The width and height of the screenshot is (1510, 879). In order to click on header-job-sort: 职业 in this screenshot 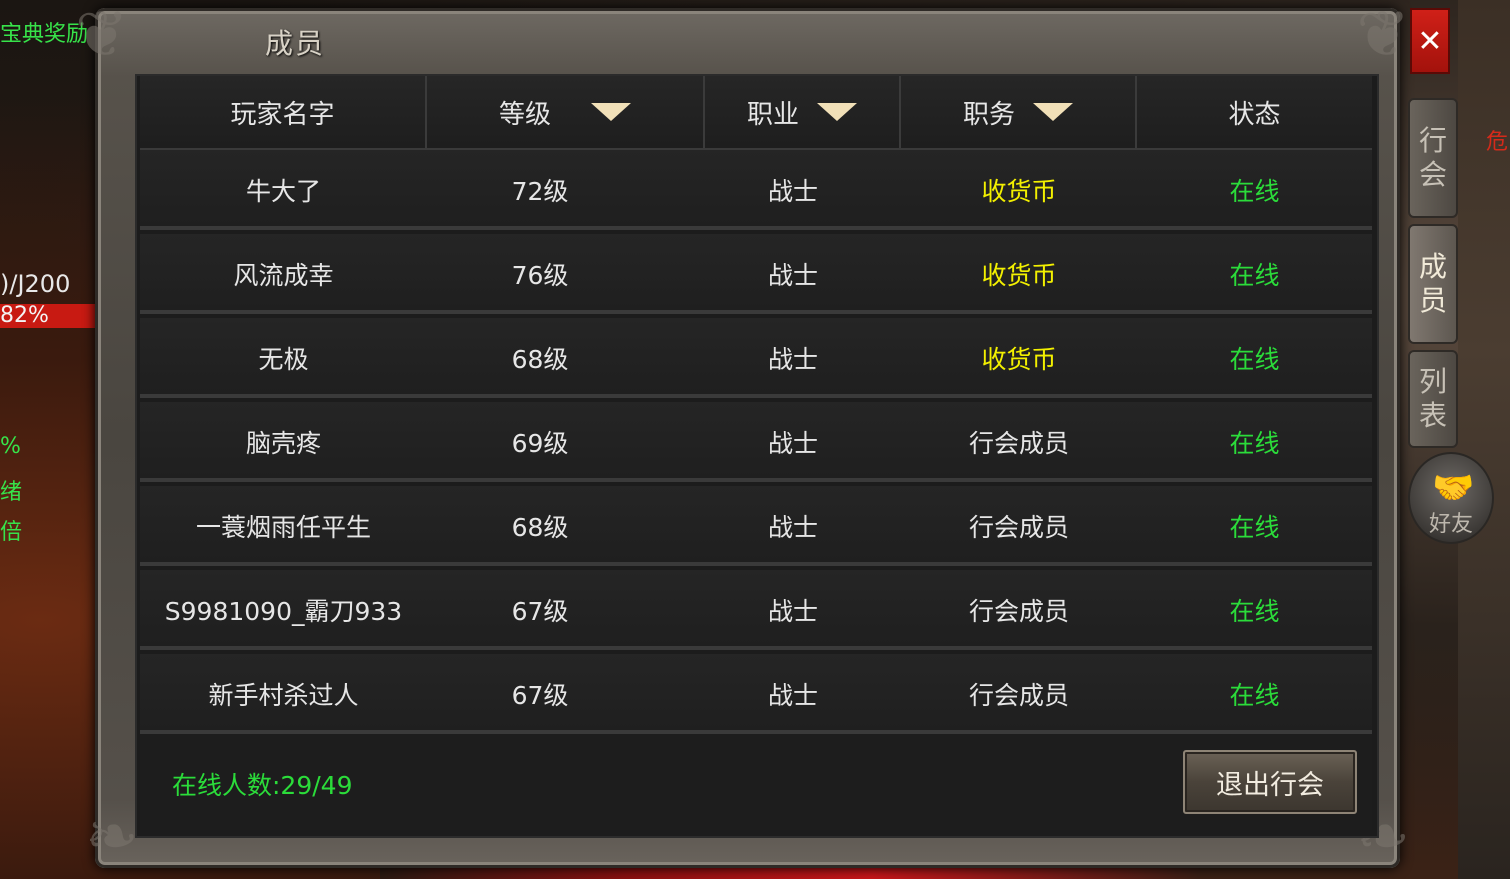, I will do `click(803, 112)`.